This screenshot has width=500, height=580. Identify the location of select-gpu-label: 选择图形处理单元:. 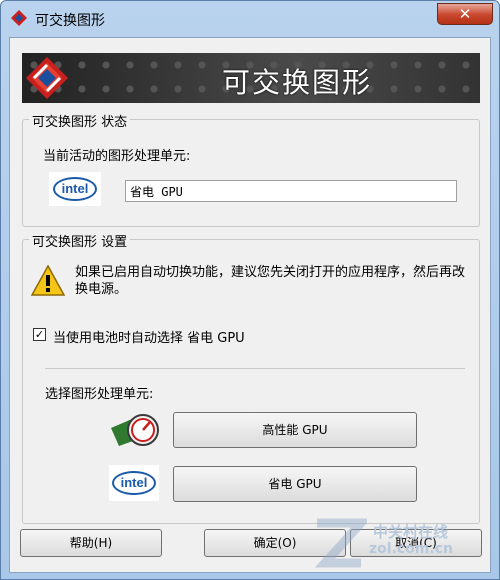
(99, 394).